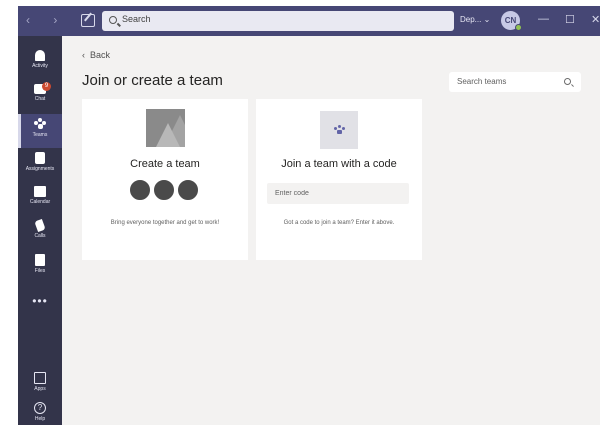 The image size is (600, 425). What do you see at coordinates (40, 408) in the screenshot?
I see `help-icon: ?` at bounding box center [40, 408].